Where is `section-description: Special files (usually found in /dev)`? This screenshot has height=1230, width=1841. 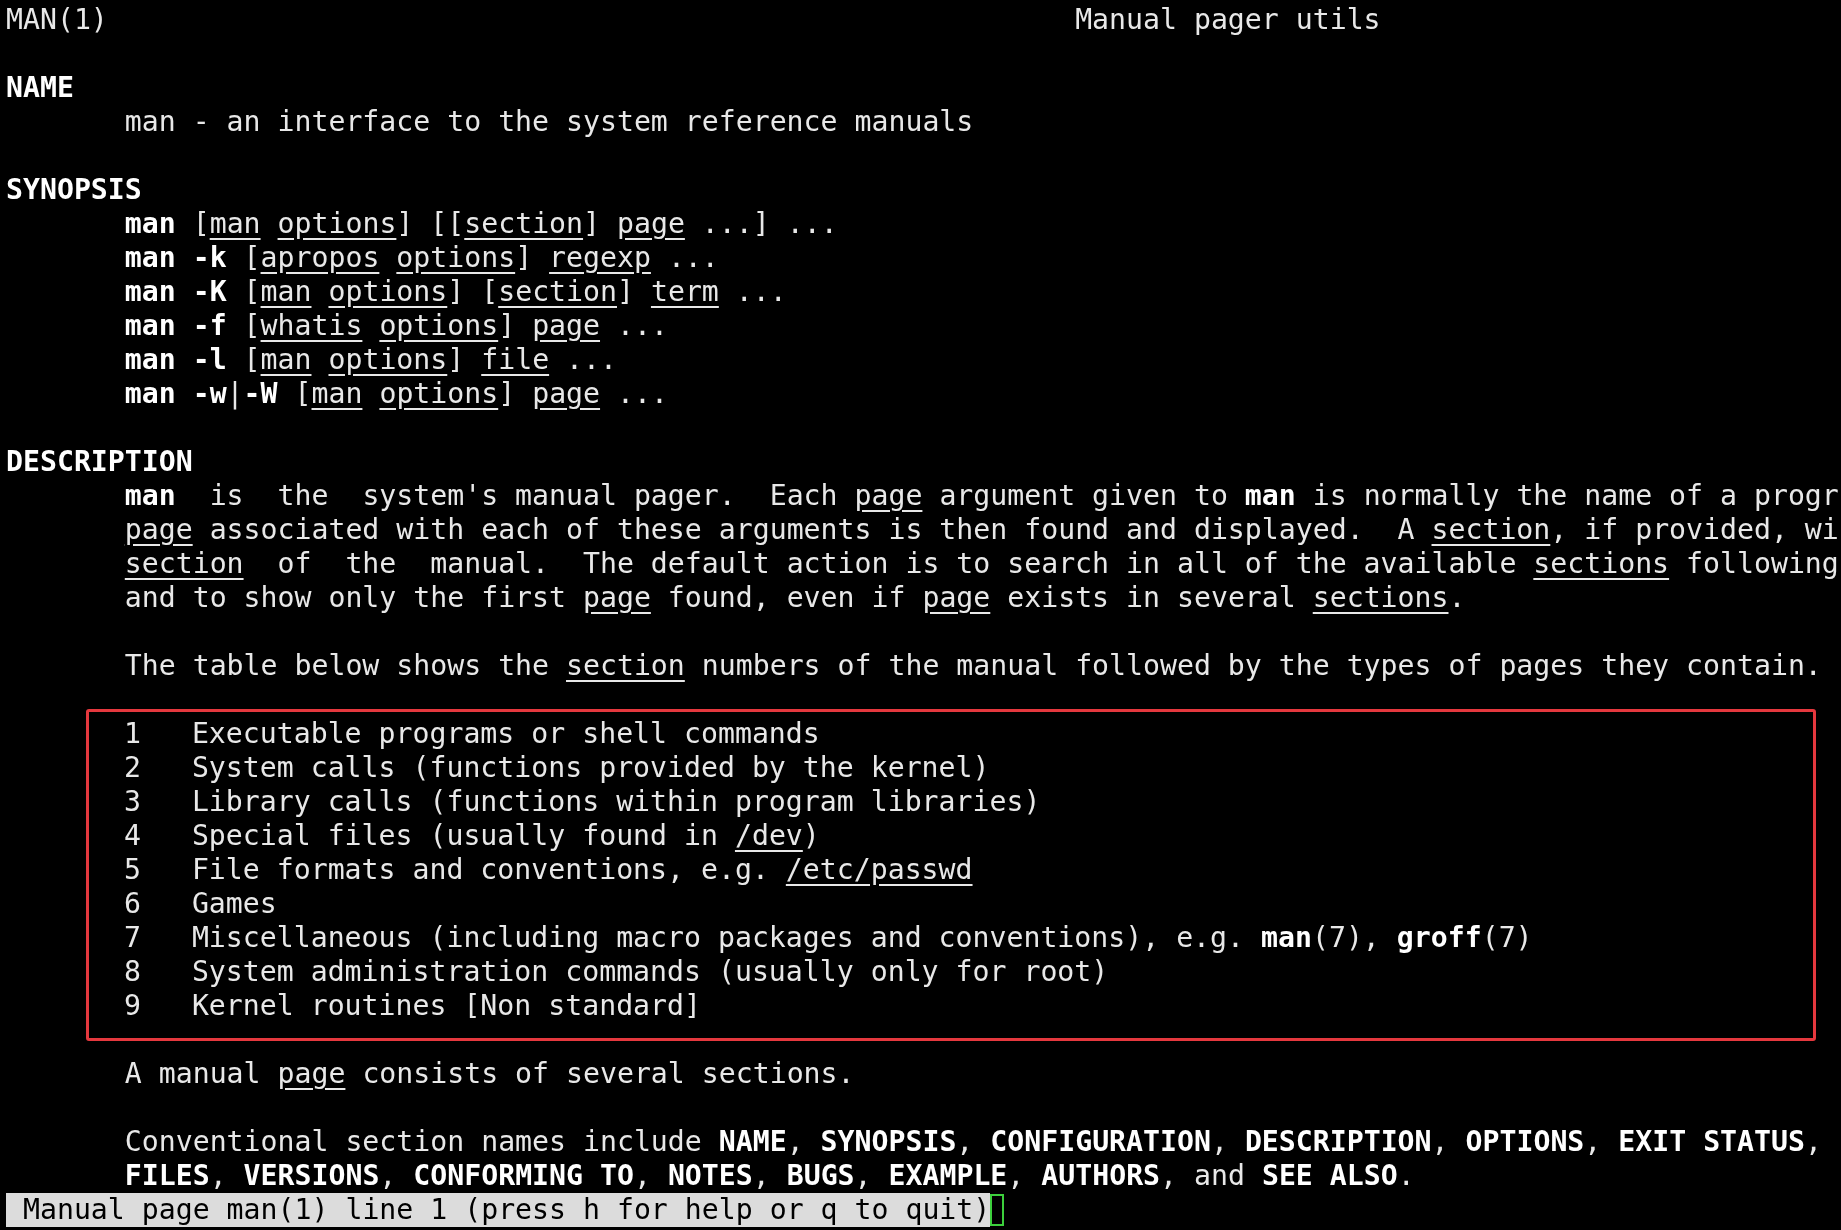 section-description: Special files (usually found in /dev) is located at coordinates (505, 836).